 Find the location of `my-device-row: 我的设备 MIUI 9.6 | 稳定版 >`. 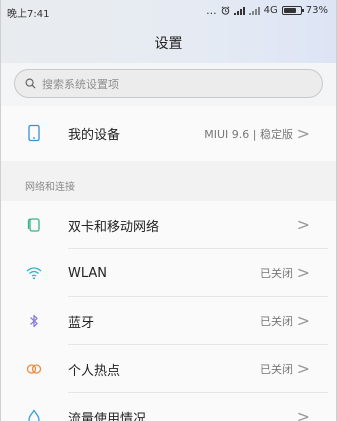

my-device-row: 我的设备 MIUI 9.6 | 稳定版 > is located at coordinates (168, 133).